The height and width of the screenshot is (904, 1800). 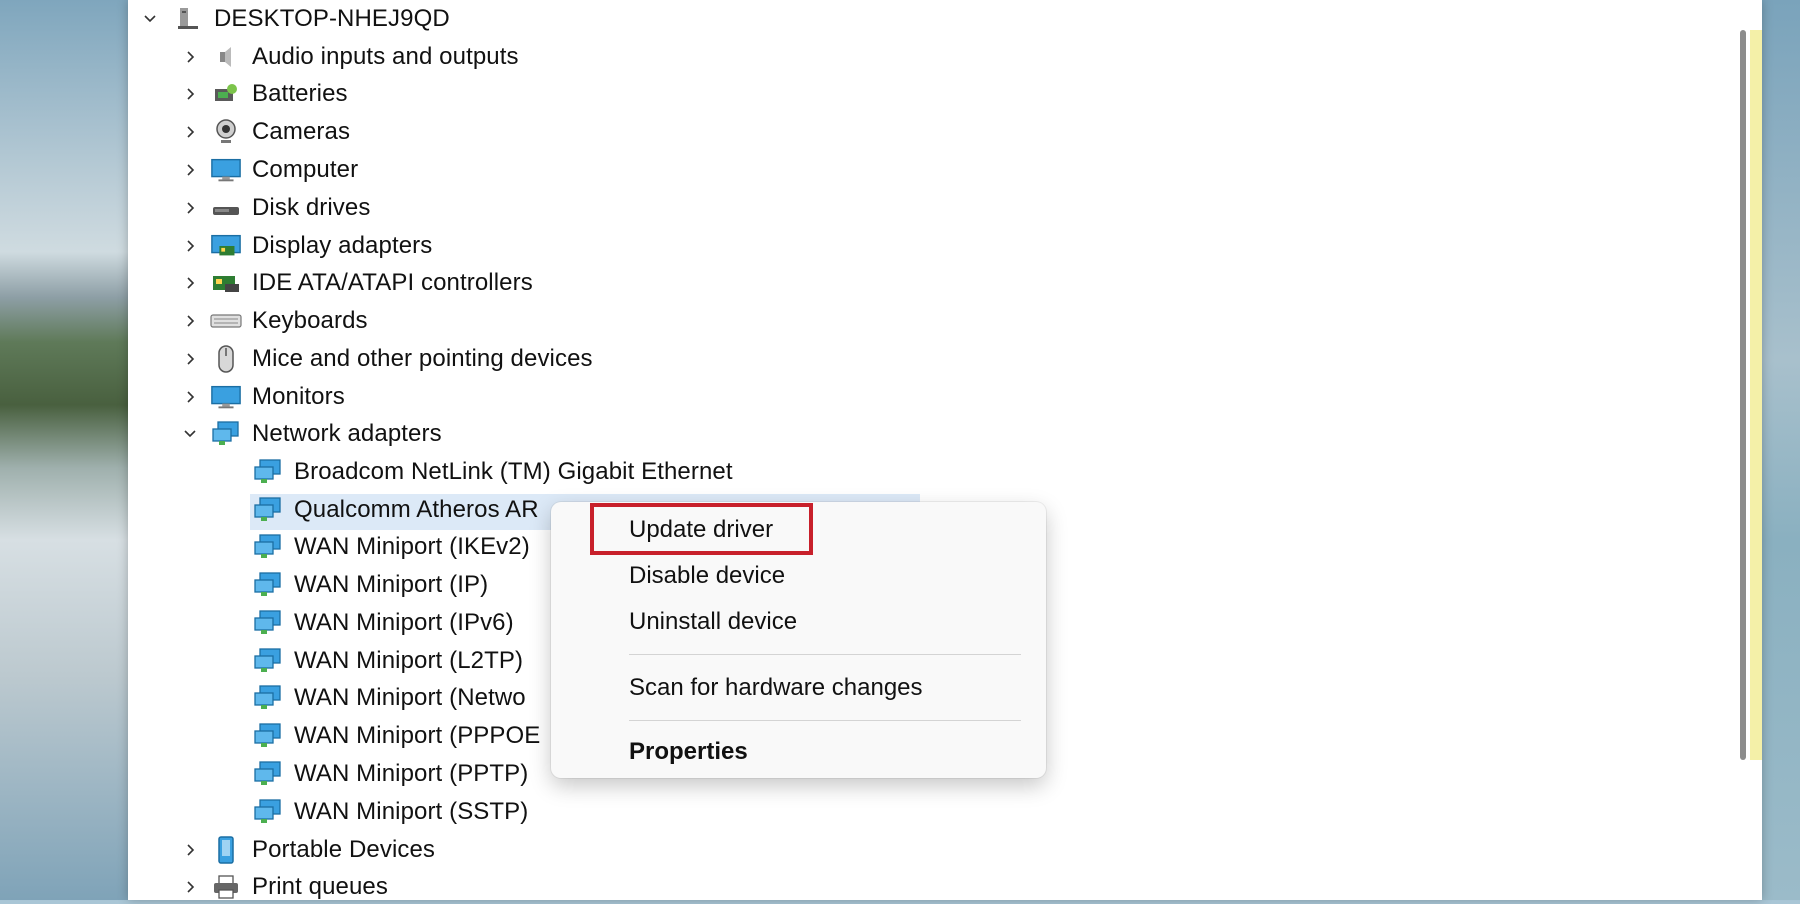 I want to click on battery-icon, so click(x=226, y=94).